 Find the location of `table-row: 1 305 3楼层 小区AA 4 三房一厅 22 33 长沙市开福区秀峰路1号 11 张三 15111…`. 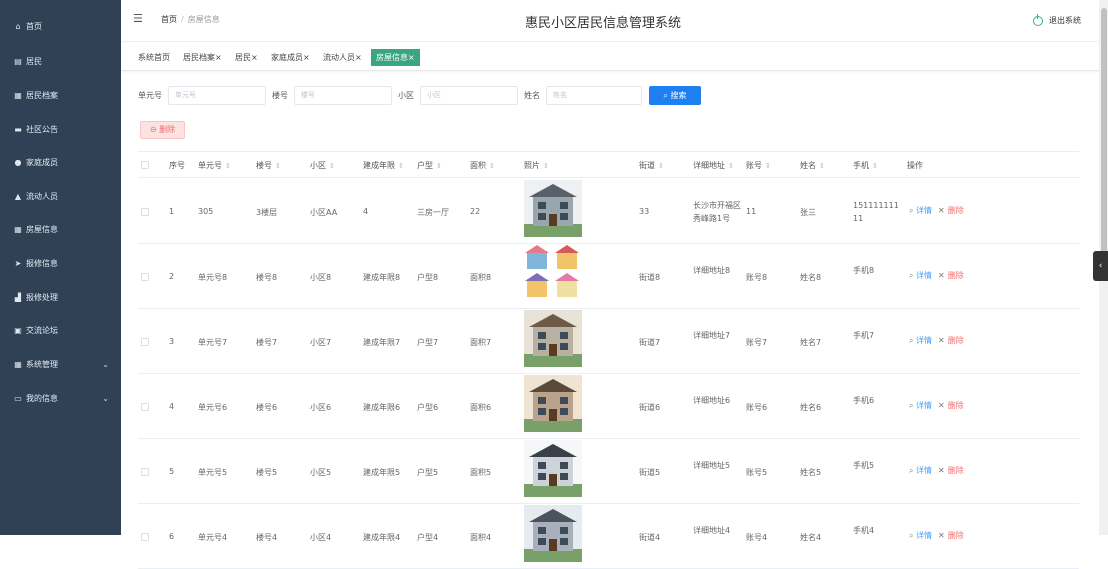

table-row: 1 305 3楼层 小区AA 4 三房一厅 22 33 长沙市开福区秀峰路1号 11 张三 15111… is located at coordinates (608, 211).